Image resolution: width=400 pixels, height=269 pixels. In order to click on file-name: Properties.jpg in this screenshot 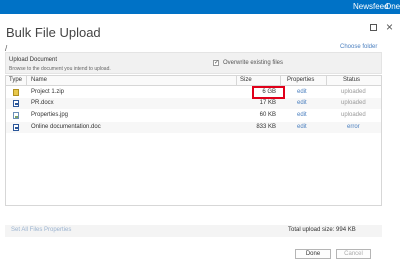, I will do `click(50, 115)`.